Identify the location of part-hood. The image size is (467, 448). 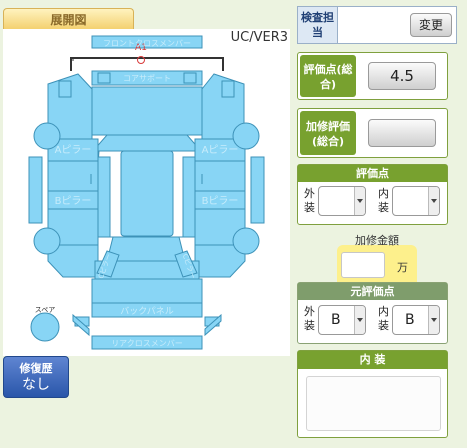
(147, 111).